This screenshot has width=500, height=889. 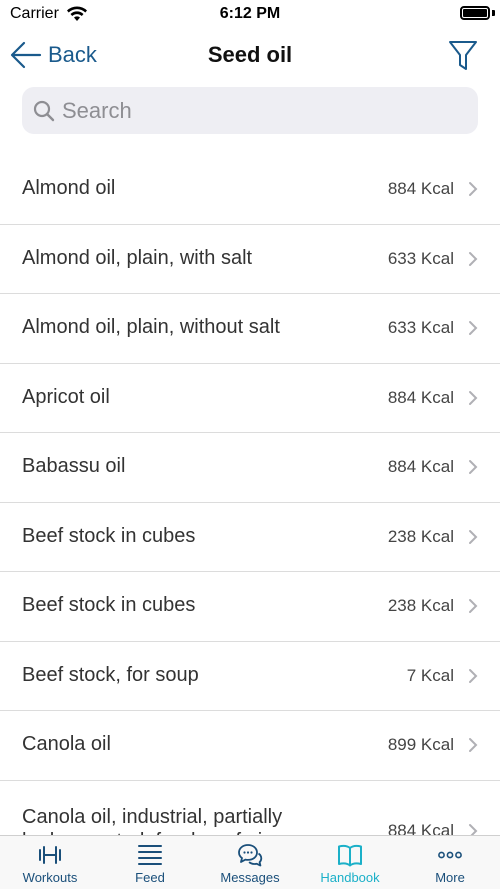 I want to click on search-icon, so click(x=44, y=110).